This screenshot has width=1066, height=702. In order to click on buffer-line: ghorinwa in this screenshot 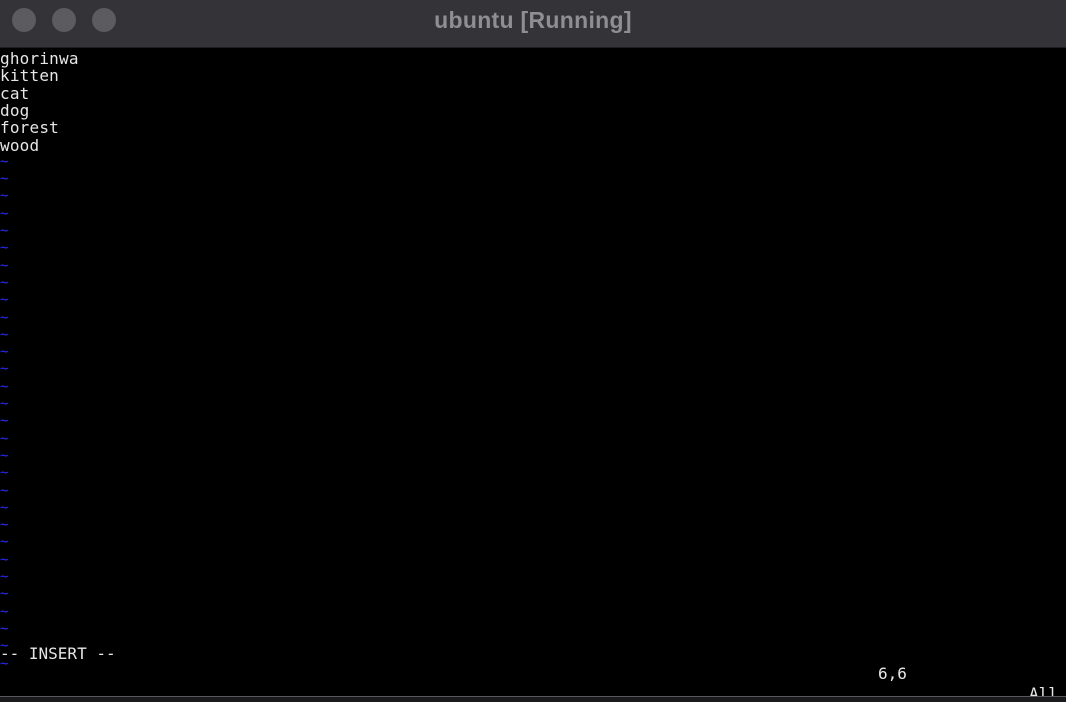, I will do `click(39, 58)`.